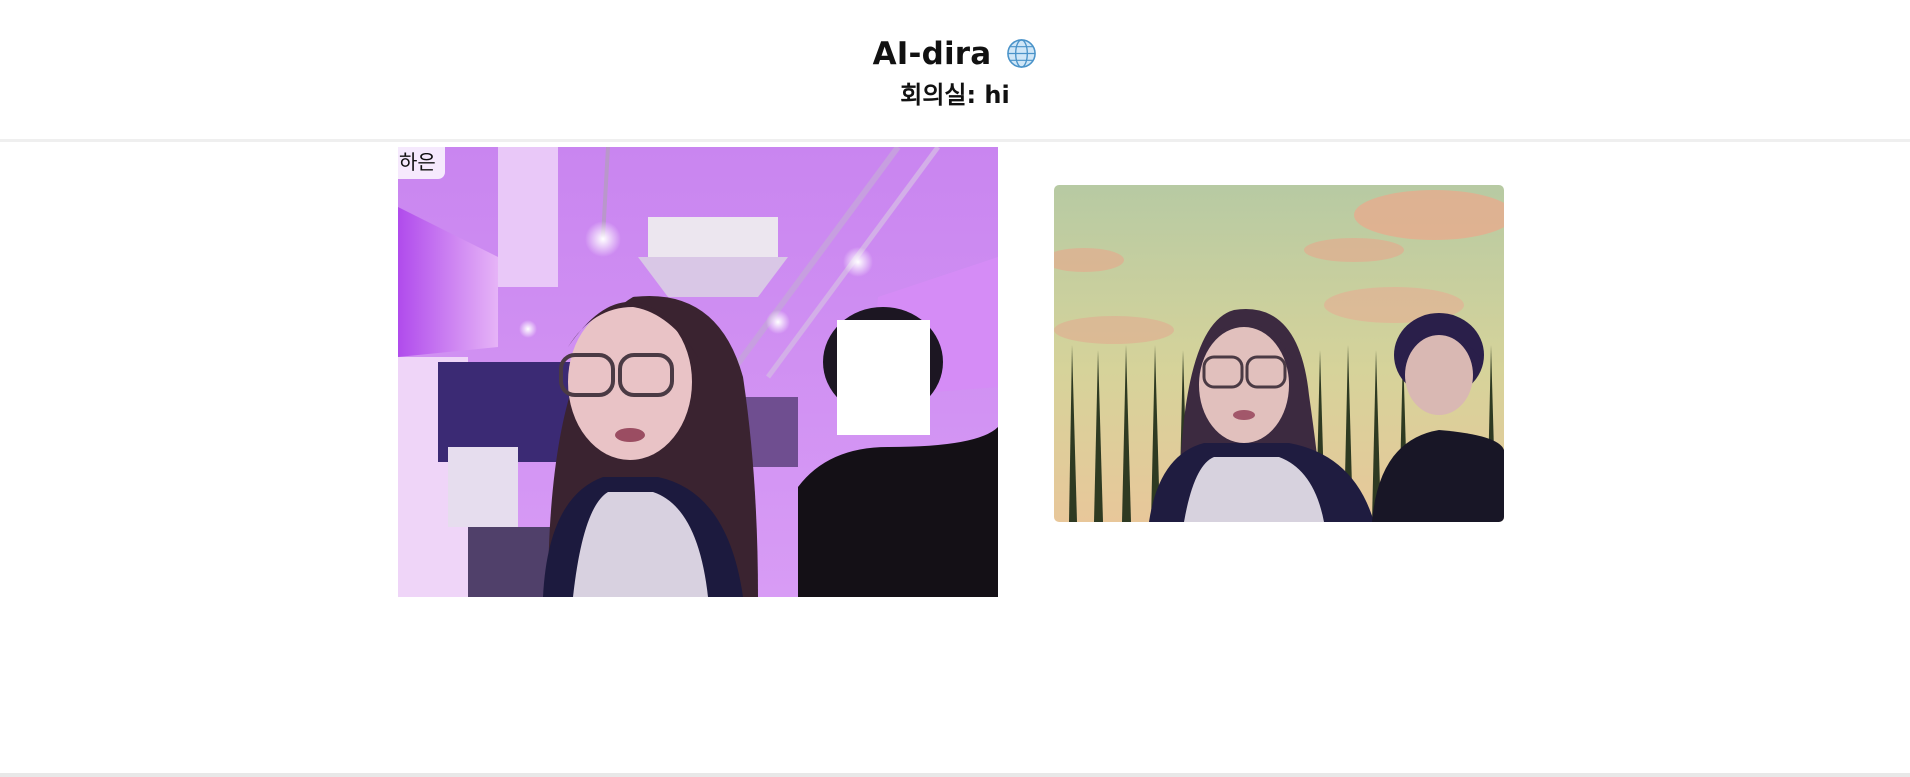 Image resolution: width=1910 pixels, height=777 pixels. I want to click on app-title: AI-dira, so click(932, 54).